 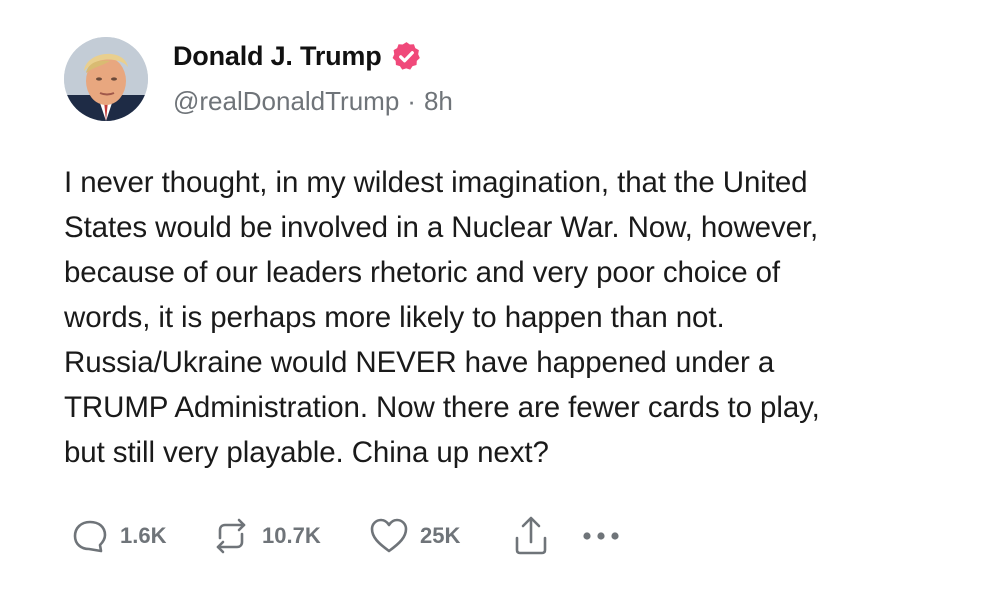 I want to click on repost-button: 10.7K, so click(x=289, y=536).